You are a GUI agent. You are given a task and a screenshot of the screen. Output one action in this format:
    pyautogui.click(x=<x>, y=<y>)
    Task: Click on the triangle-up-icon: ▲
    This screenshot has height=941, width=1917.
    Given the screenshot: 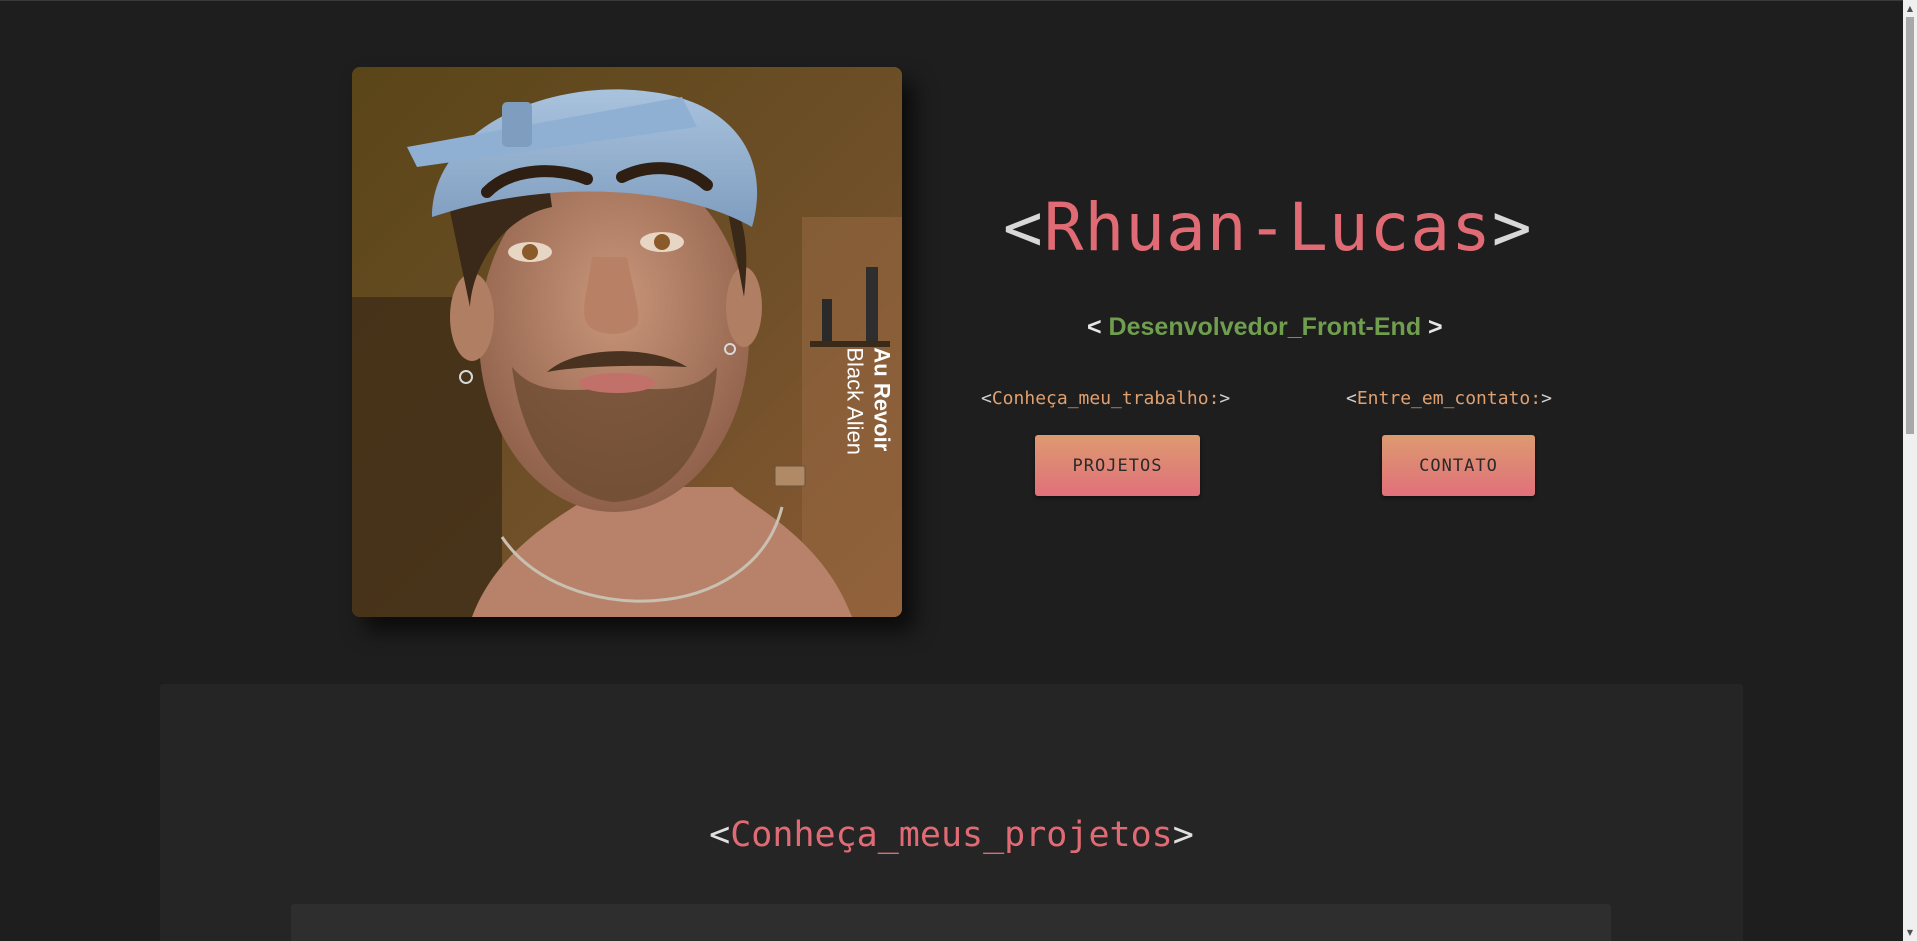 What is the action you would take?
    pyautogui.click(x=1910, y=8)
    